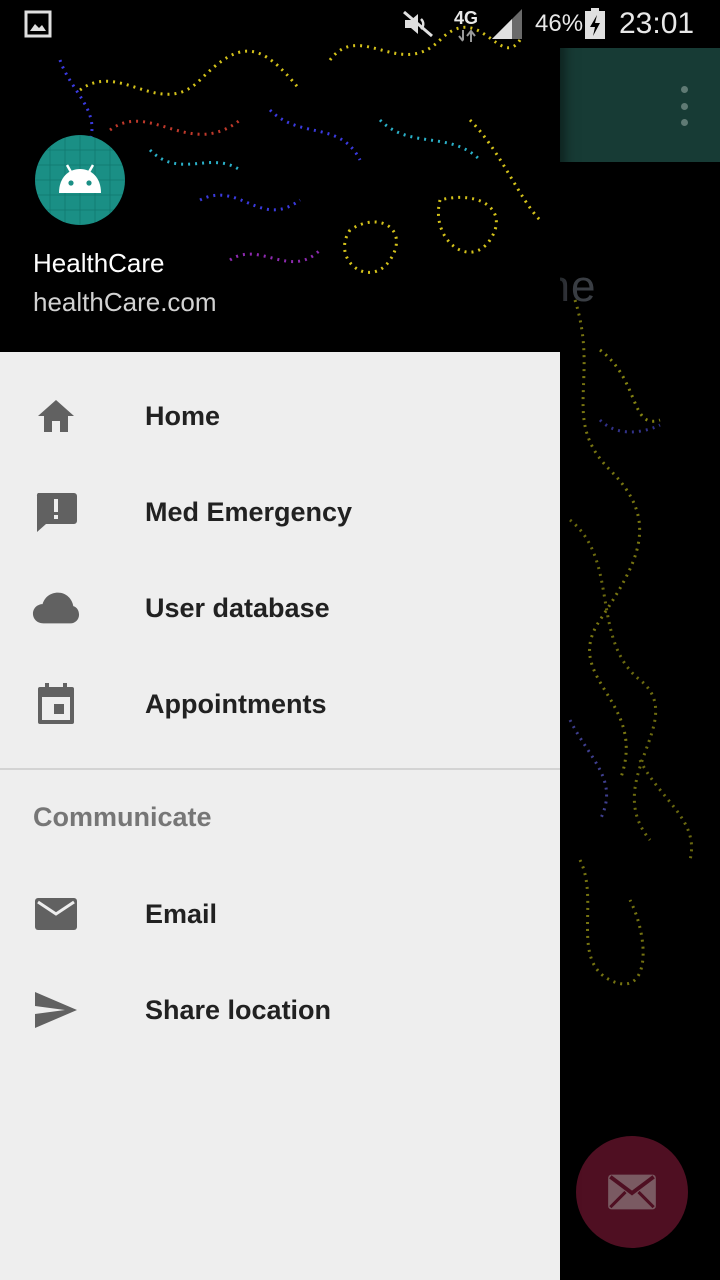 This screenshot has height=1280, width=720. Describe the element at coordinates (125, 302) in the screenshot. I see `user-email: healthCare.com` at that location.